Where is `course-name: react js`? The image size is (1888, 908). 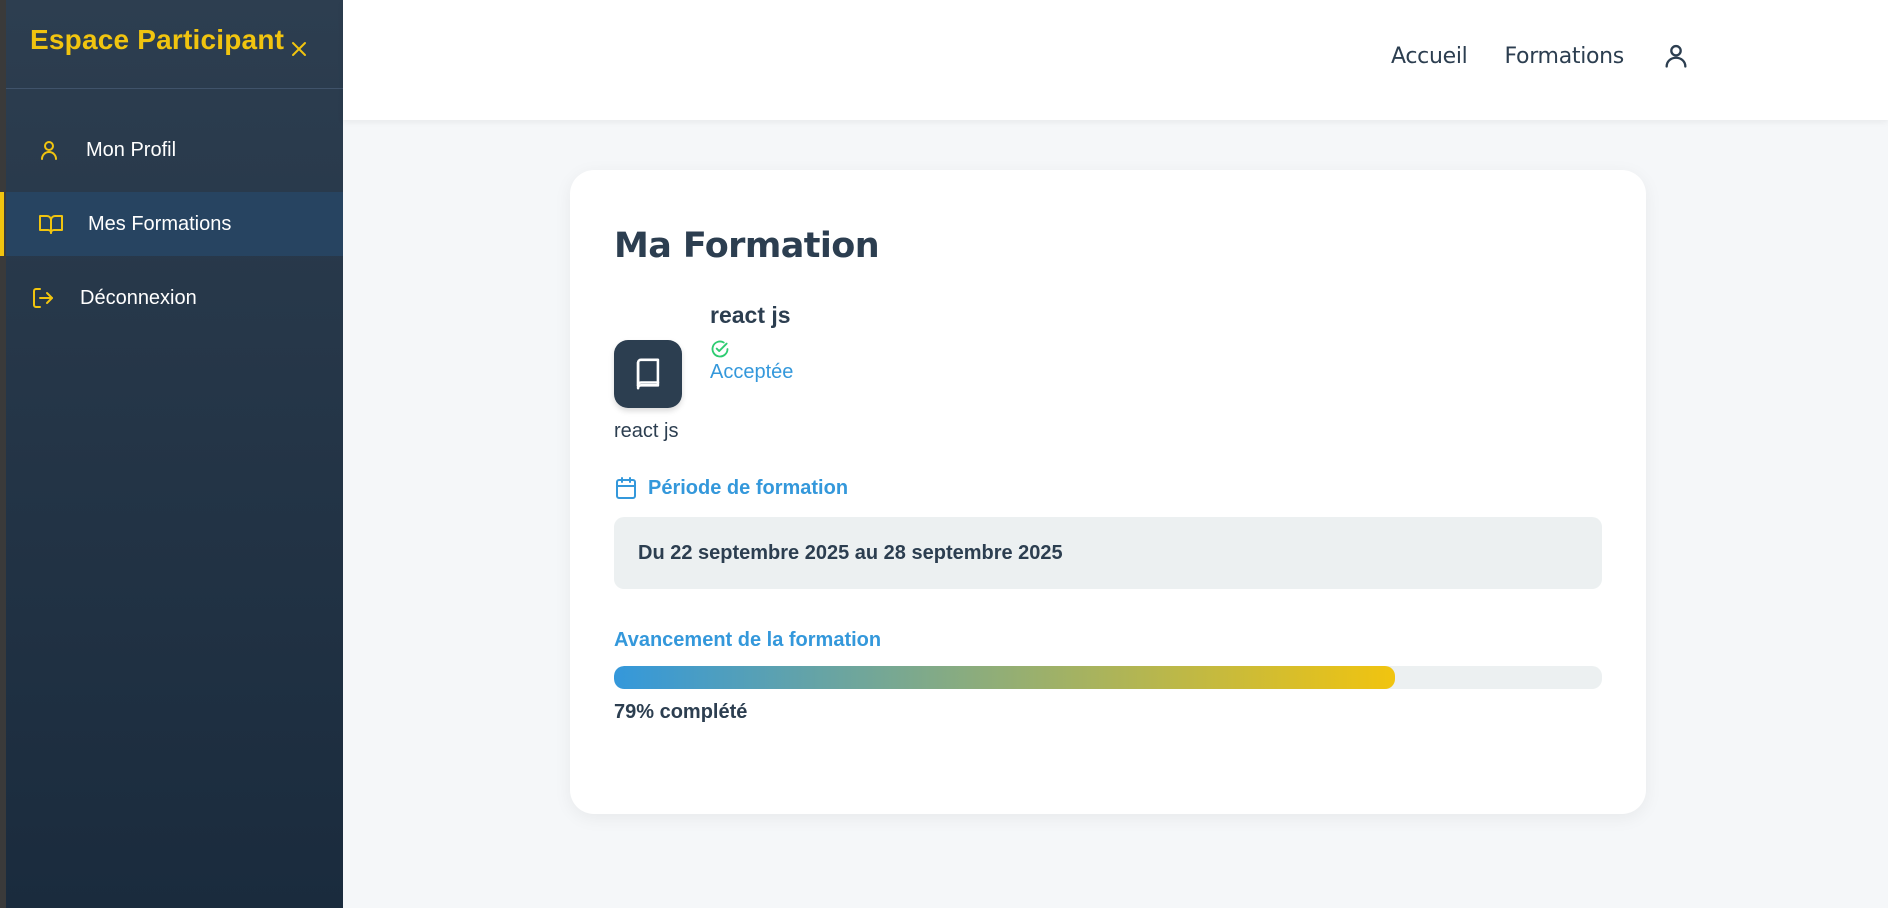
course-name: react js is located at coordinates (750, 315).